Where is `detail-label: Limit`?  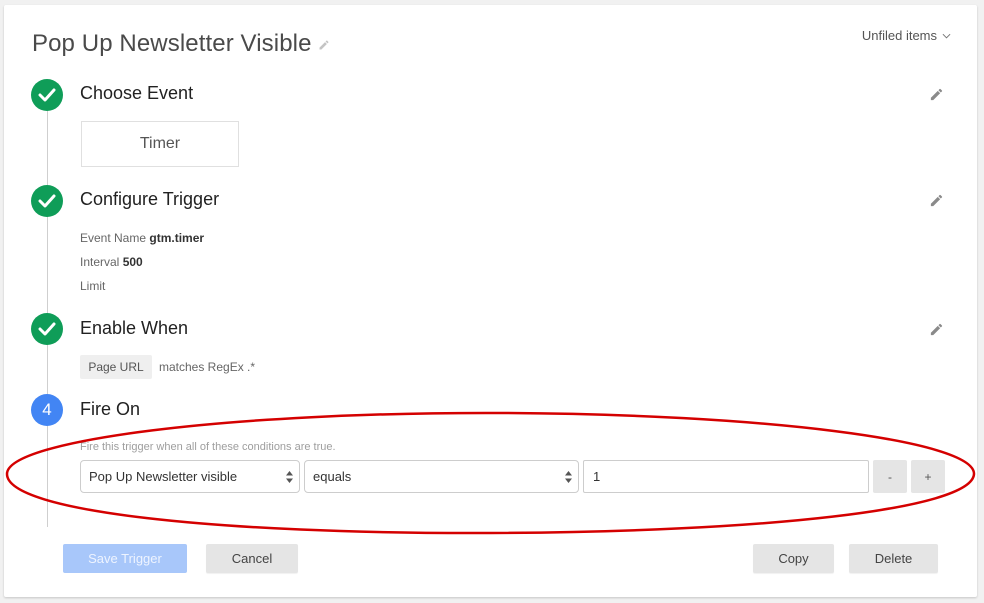
detail-label: Limit is located at coordinates (93, 286).